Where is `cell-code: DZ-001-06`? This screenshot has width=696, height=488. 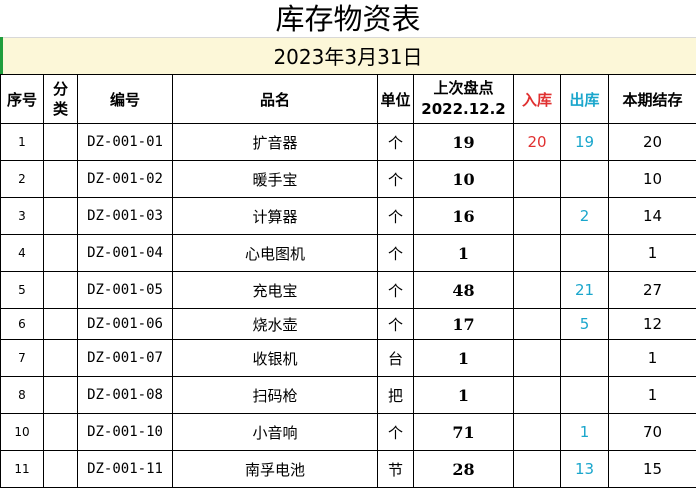
cell-code: DZ-001-06 is located at coordinates (125, 324).